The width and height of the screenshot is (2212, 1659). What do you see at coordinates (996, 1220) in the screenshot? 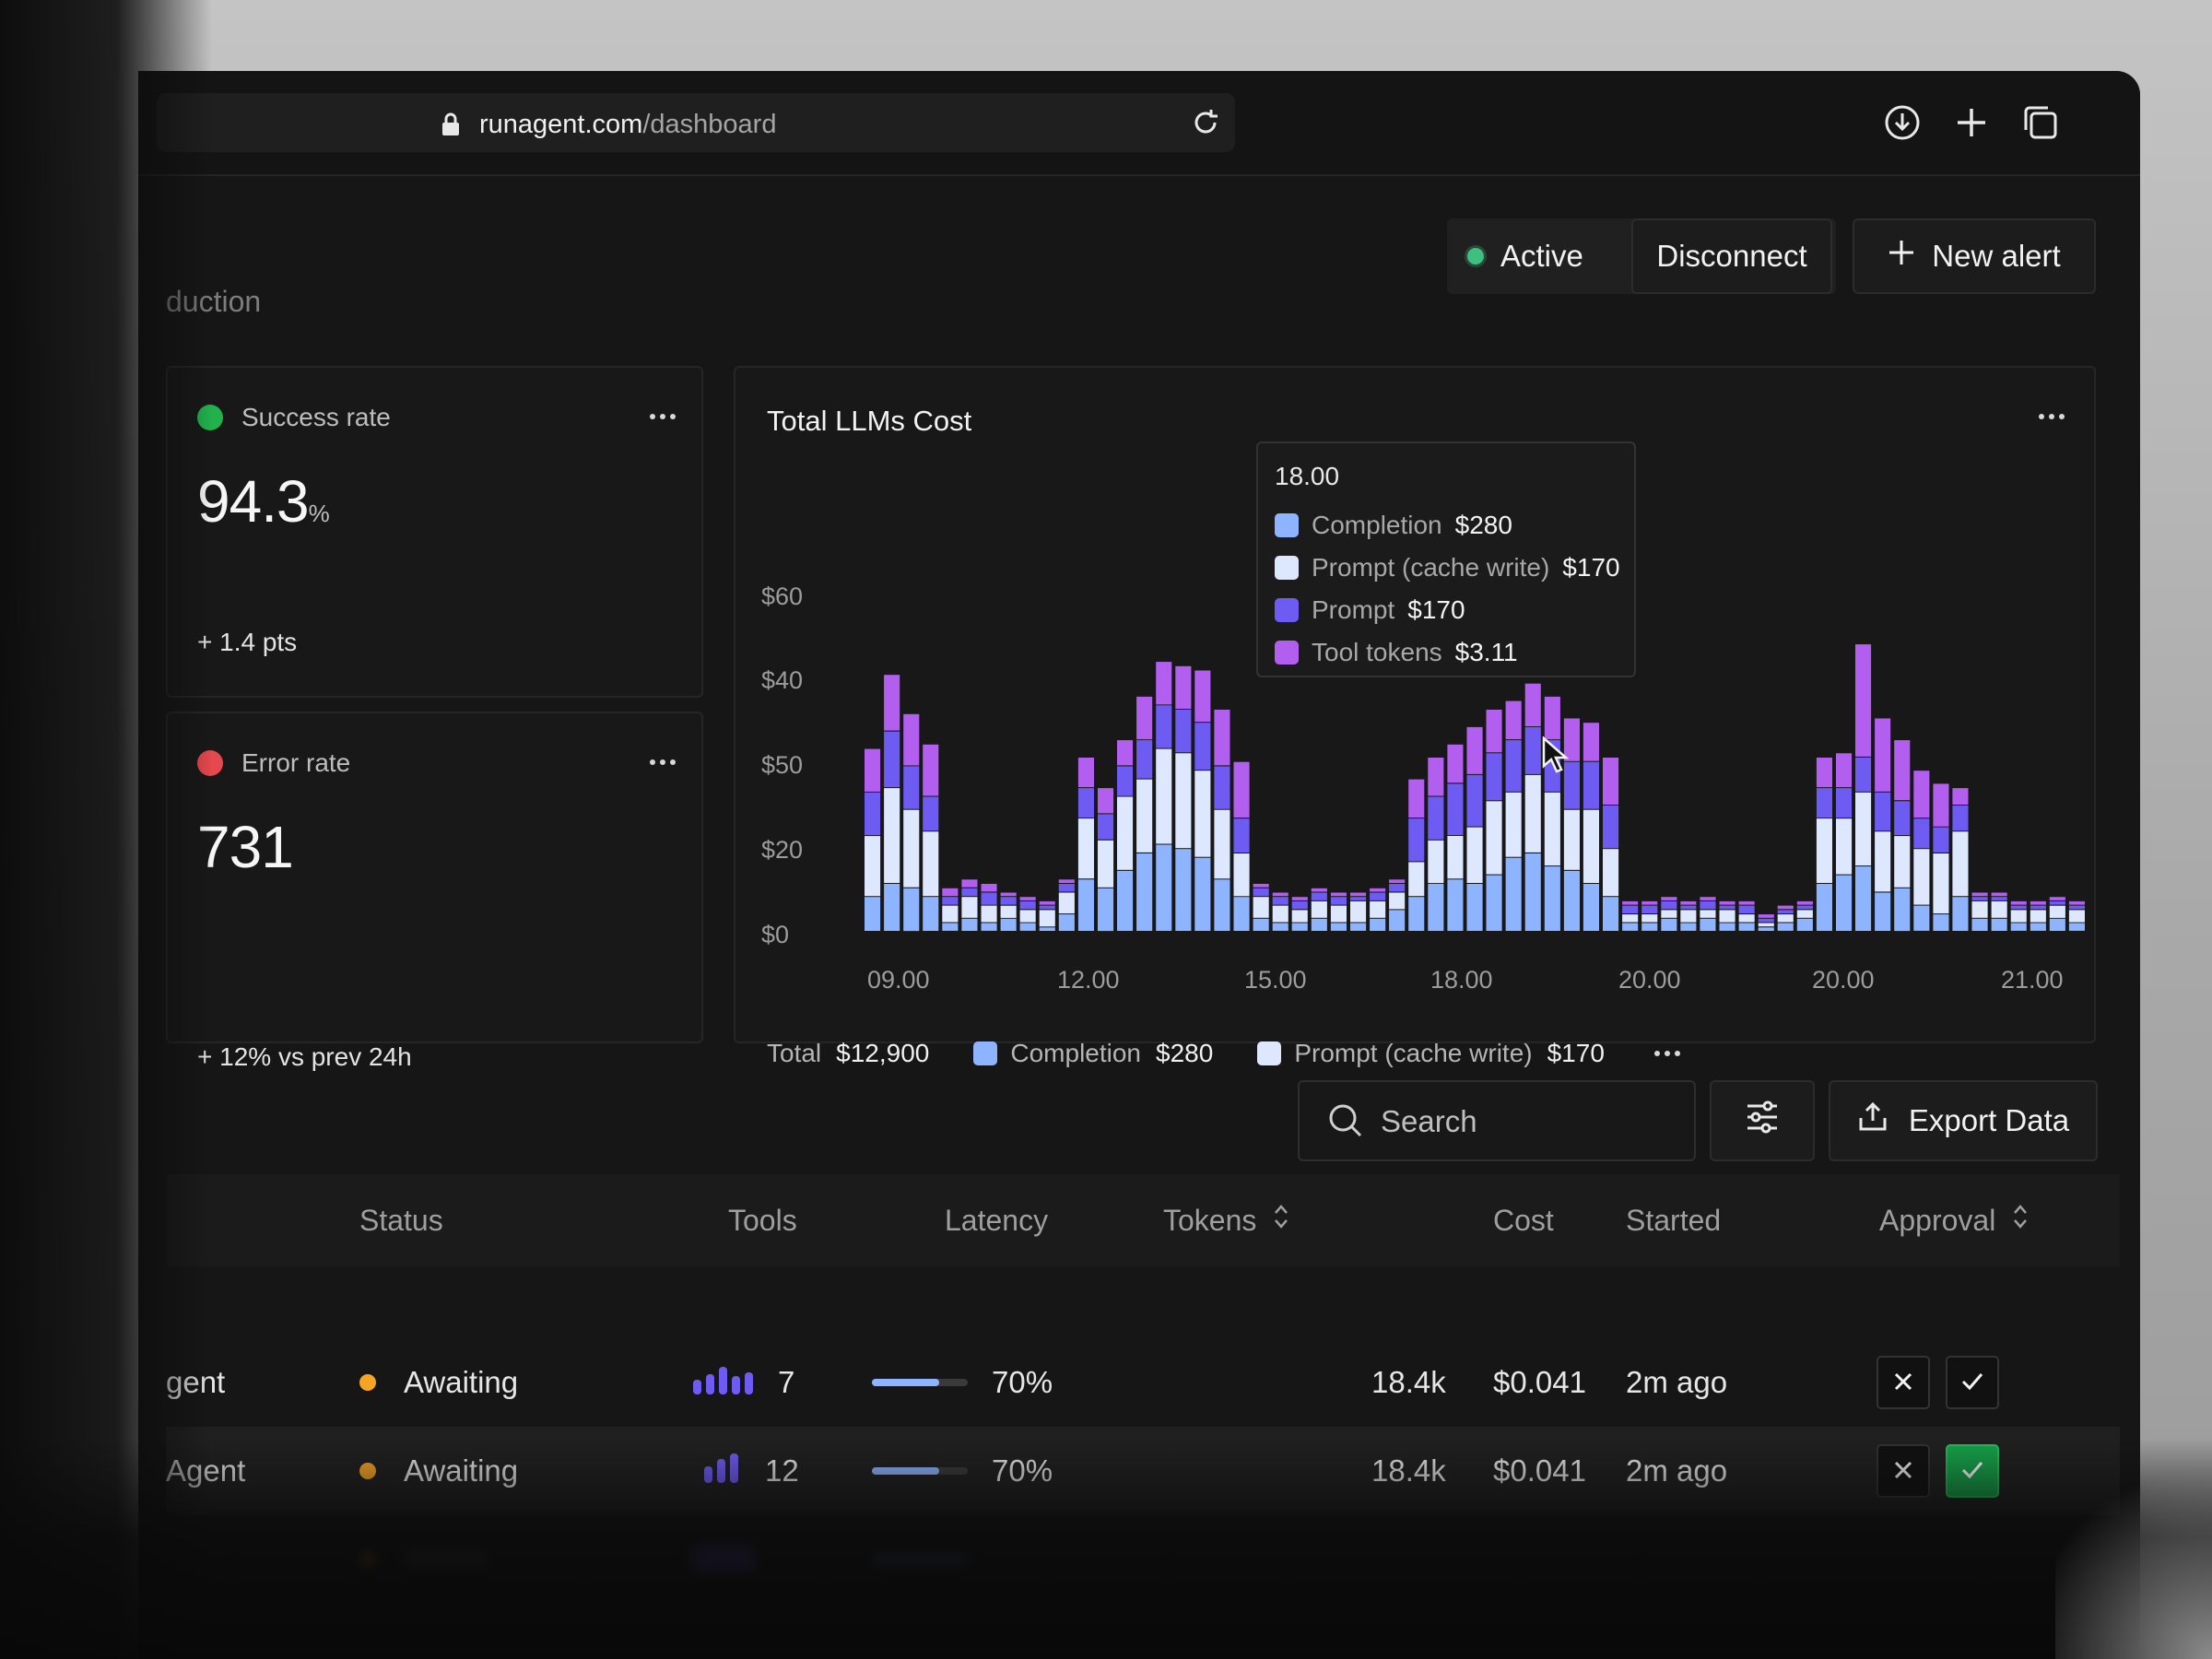
I see `column-latency: Latency` at bounding box center [996, 1220].